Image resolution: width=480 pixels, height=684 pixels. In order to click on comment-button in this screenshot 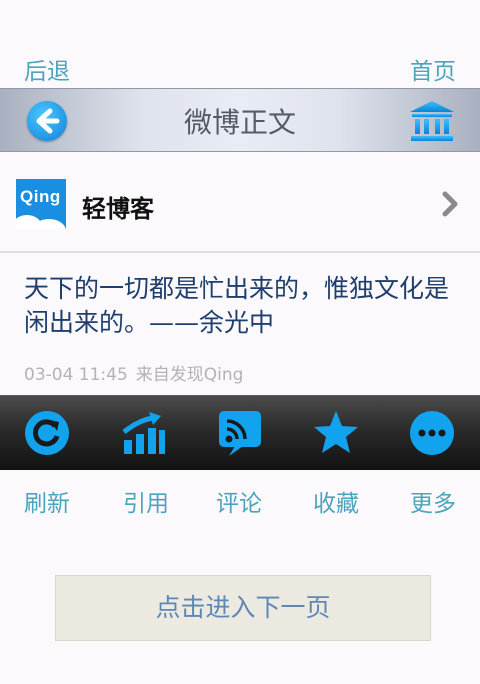, I will do `click(240, 433)`.